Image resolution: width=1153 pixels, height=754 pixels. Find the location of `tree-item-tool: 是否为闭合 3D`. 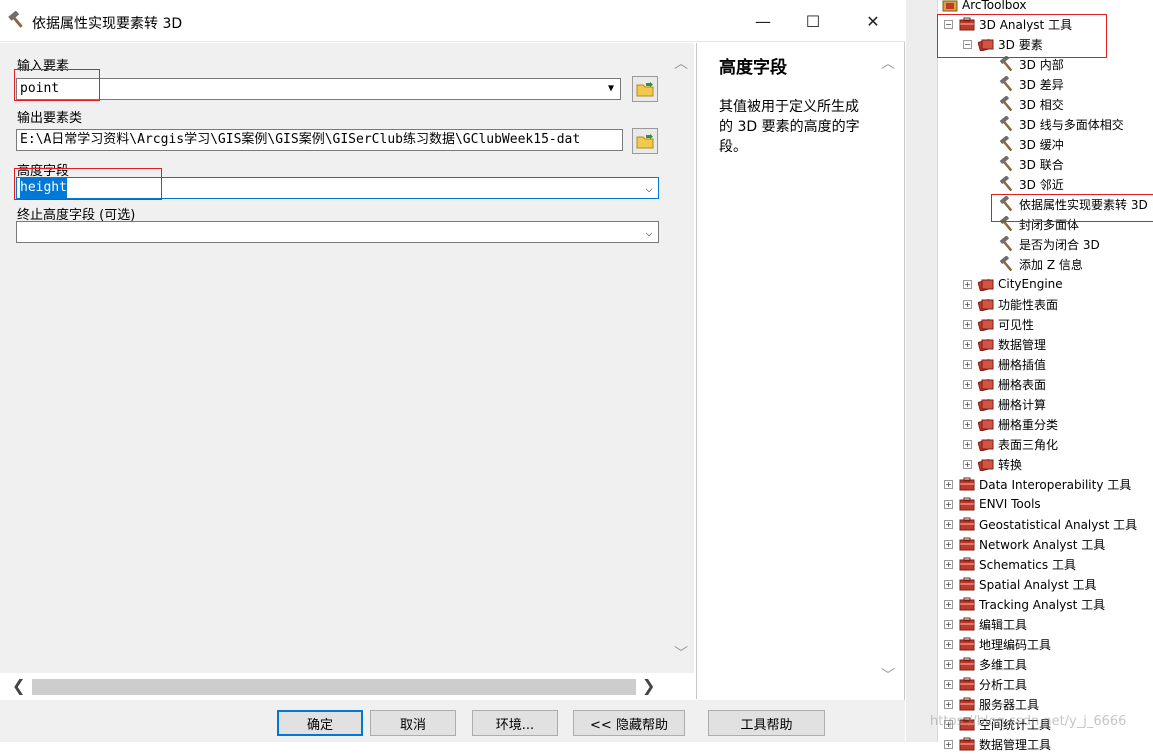

tree-item-tool: 是否为闭合 3D is located at coordinates (1049, 244).